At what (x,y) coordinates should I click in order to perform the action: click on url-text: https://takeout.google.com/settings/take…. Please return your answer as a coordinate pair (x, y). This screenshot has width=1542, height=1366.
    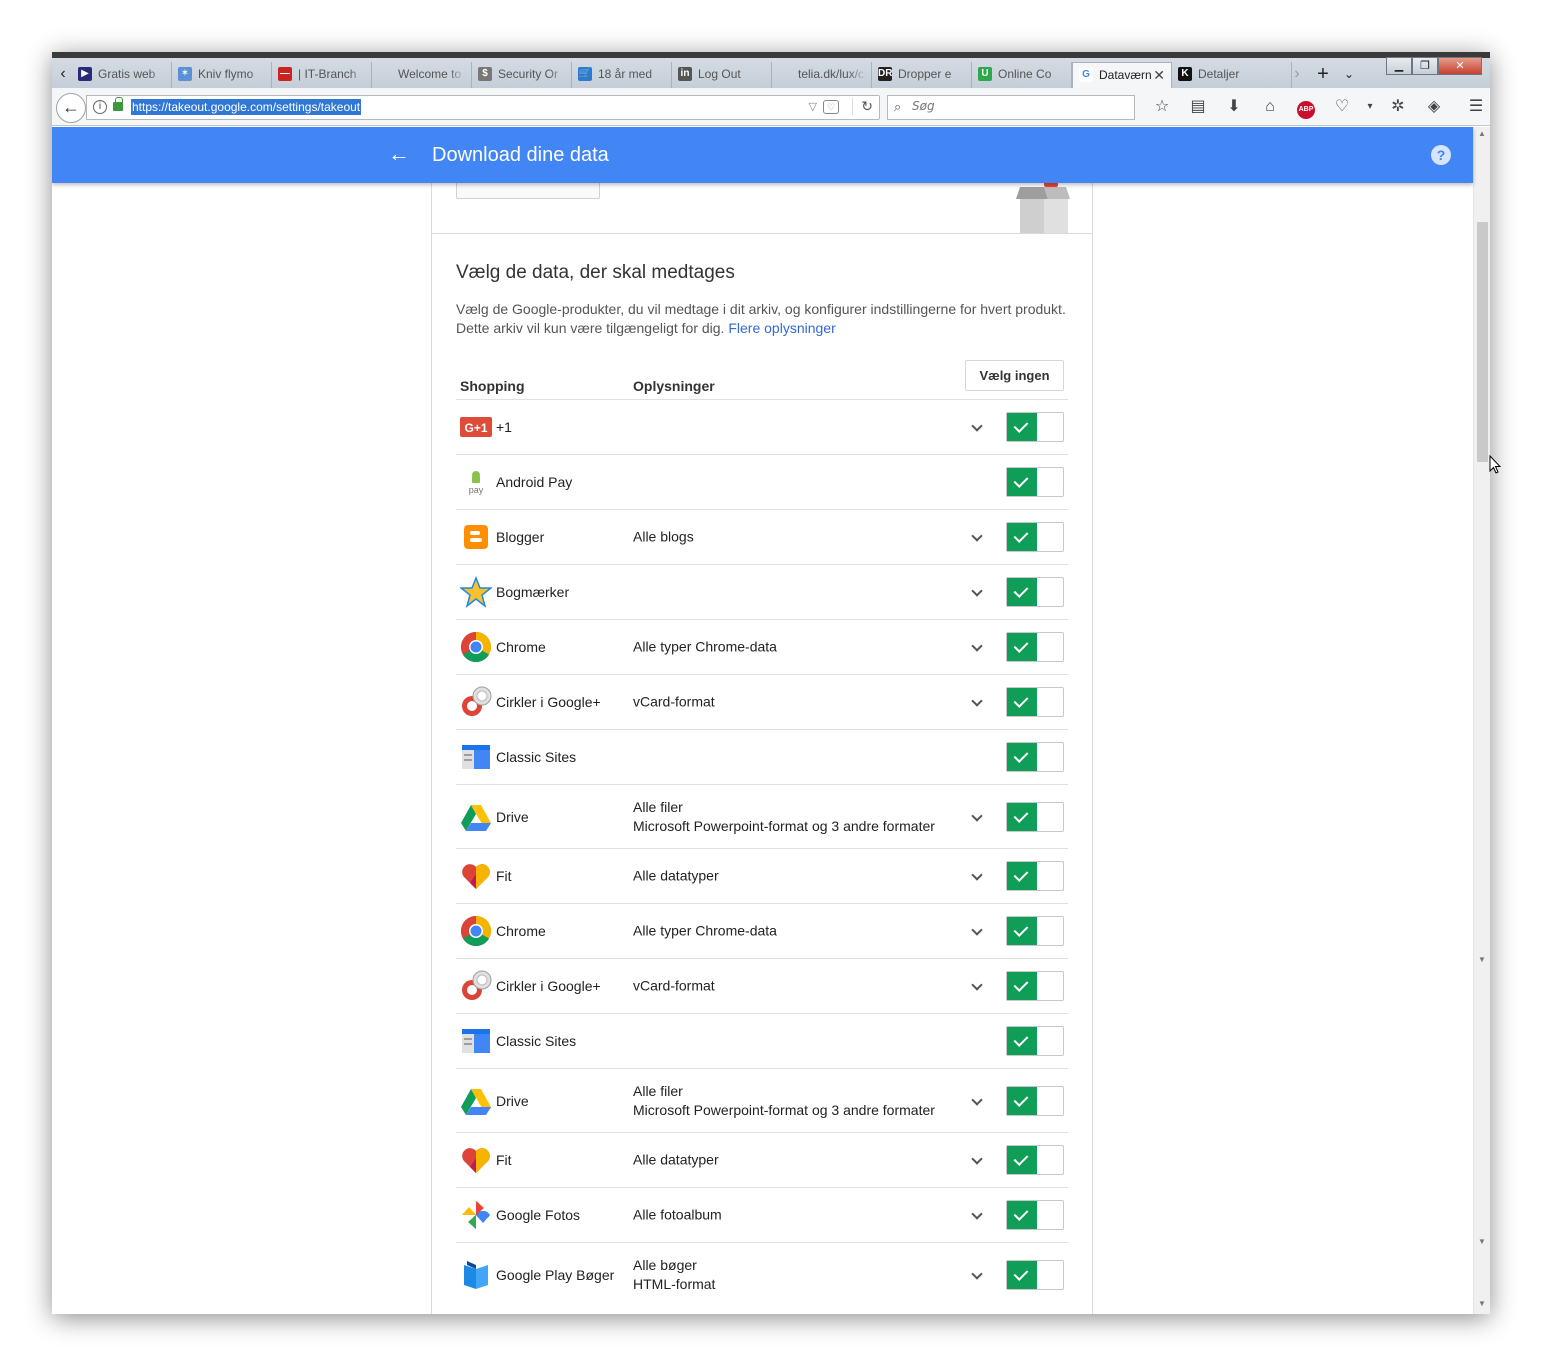
    Looking at the image, I should click on (246, 107).